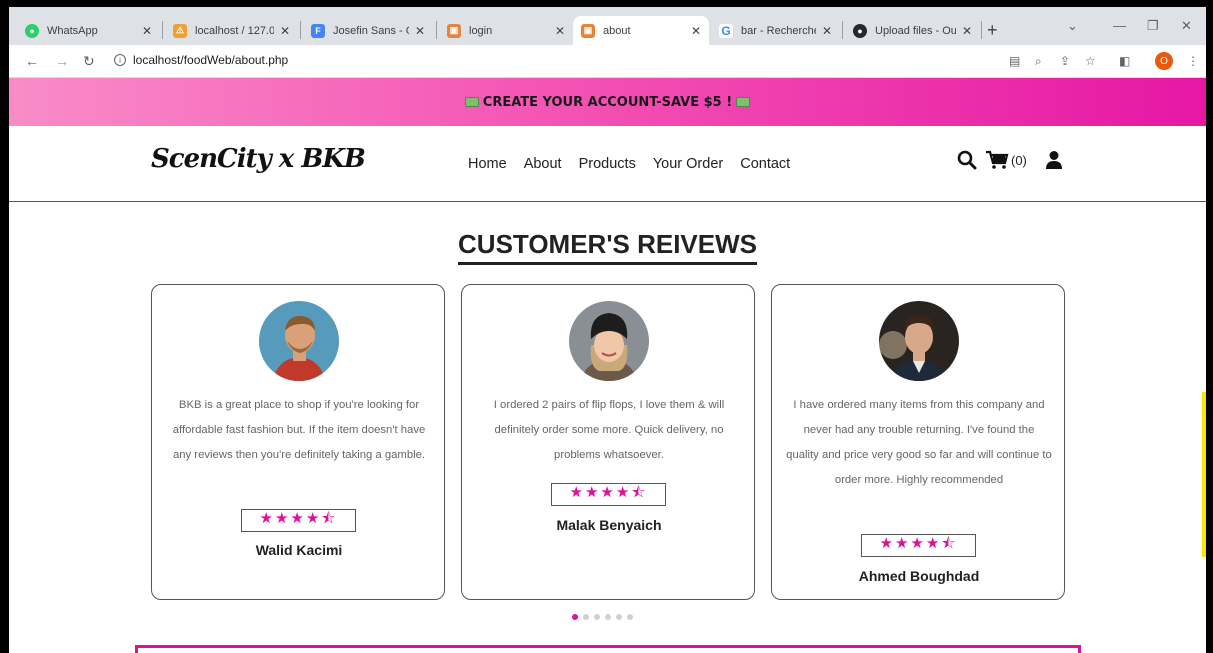 Image resolution: width=1213 pixels, height=653 pixels. What do you see at coordinates (506, 30) in the screenshot?
I see `tab-login: ▣ login ✕` at bounding box center [506, 30].